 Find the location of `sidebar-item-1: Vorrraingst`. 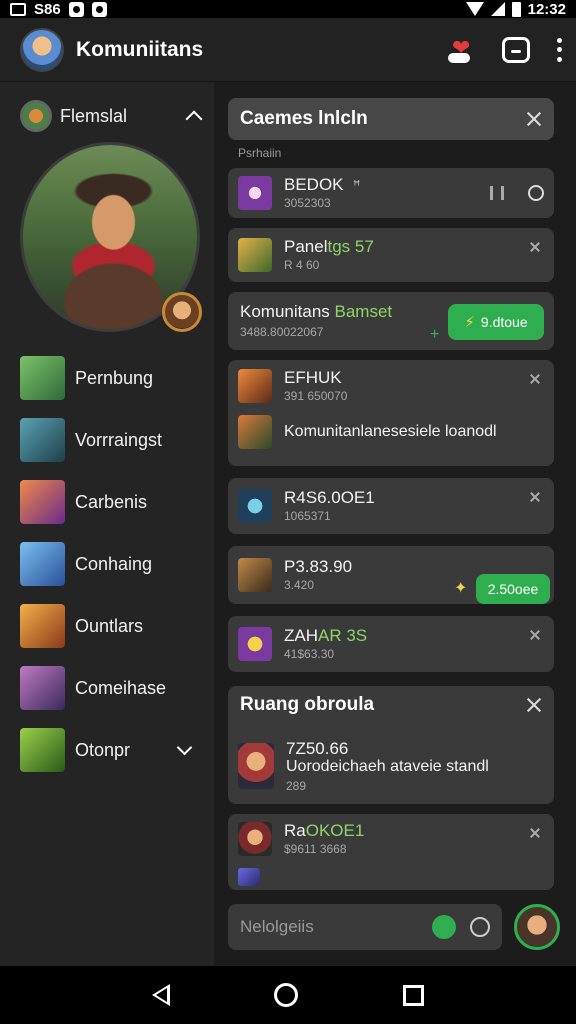

sidebar-item-1: Vorrraingst is located at coordinates (110, 440).